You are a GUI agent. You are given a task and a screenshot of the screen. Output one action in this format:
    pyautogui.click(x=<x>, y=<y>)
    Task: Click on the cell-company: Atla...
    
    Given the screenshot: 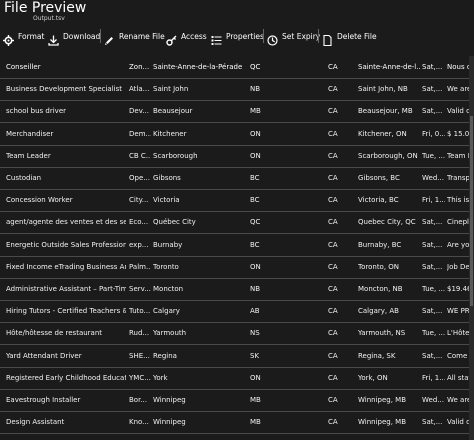 What is the action you would take?
    pyautogui.click(x=139, y=89)
    